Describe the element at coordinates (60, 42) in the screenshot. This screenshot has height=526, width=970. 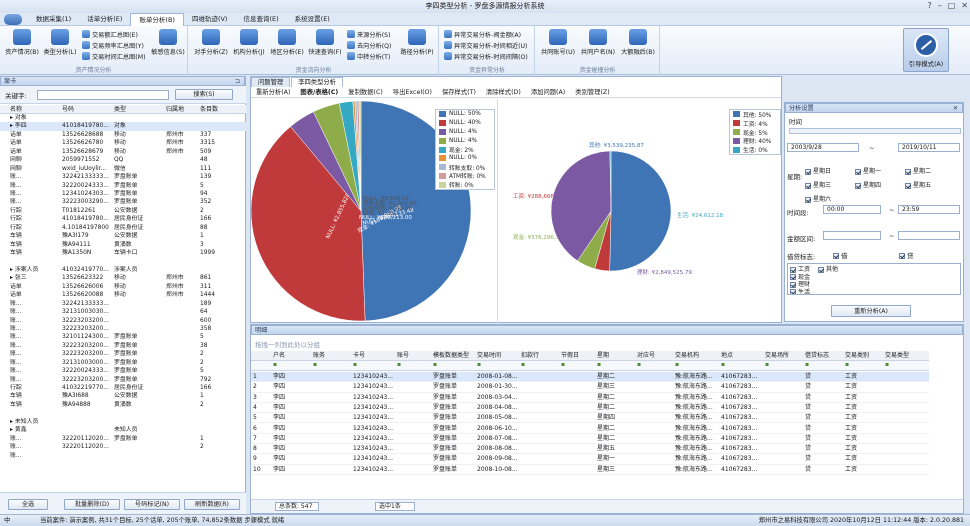
I see `type-analysis-button: 类型分析(L)` at that location.